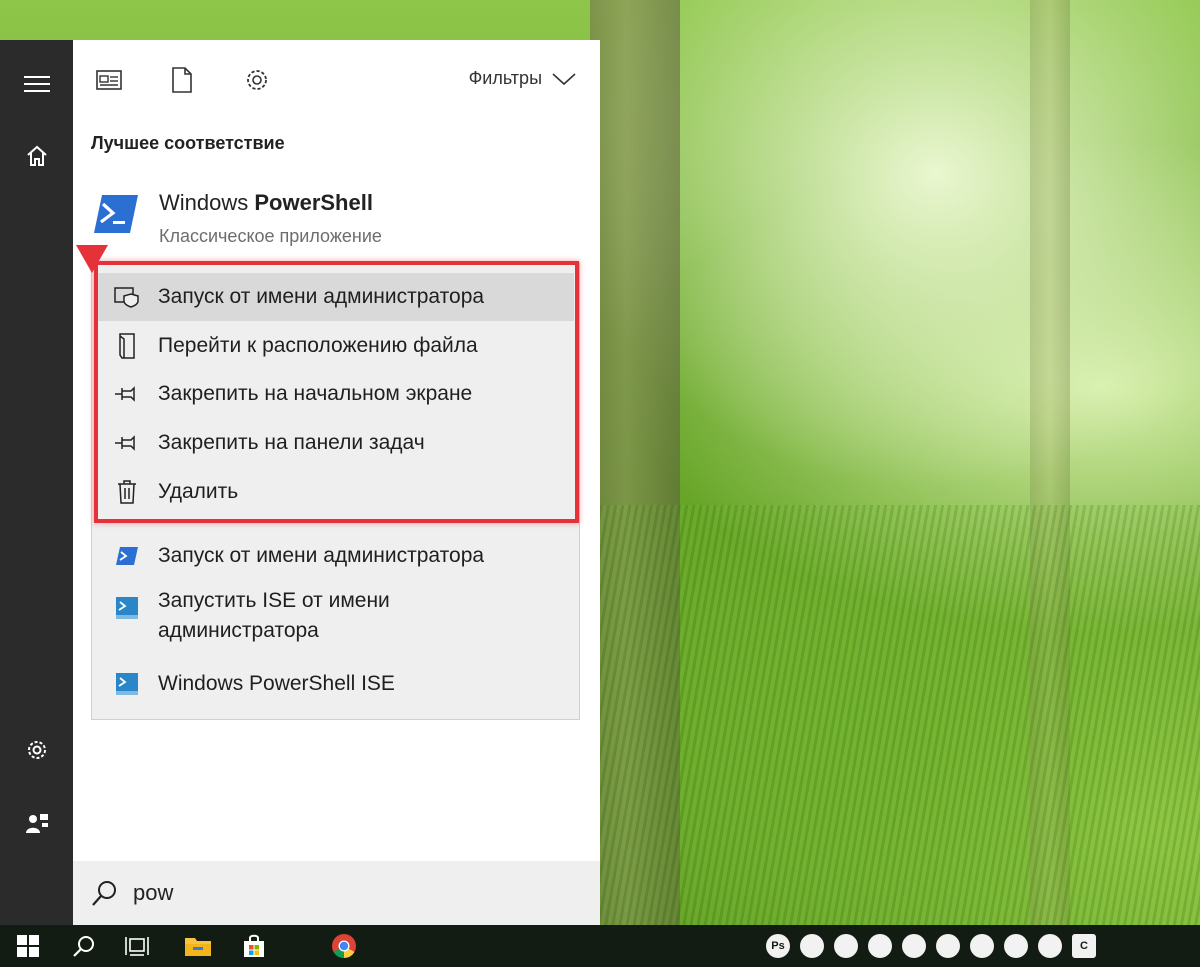  Describe the element at coordinates (982, 946) in the screenshot. I see `layers-icon` at that location.